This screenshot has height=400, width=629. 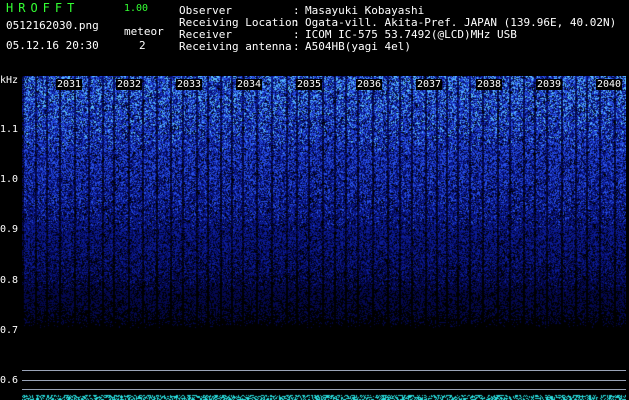 What do you see at coordinates (129, 84) in the screenshot?
I see `time-tick-label: 2032` at bounding box center [129, 84].